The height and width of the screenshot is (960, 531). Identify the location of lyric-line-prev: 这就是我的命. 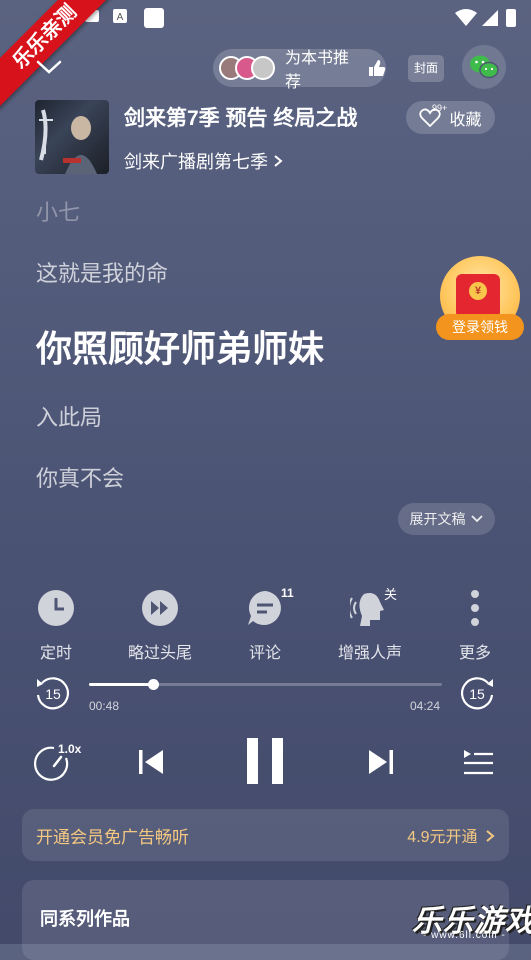
(102, 273).